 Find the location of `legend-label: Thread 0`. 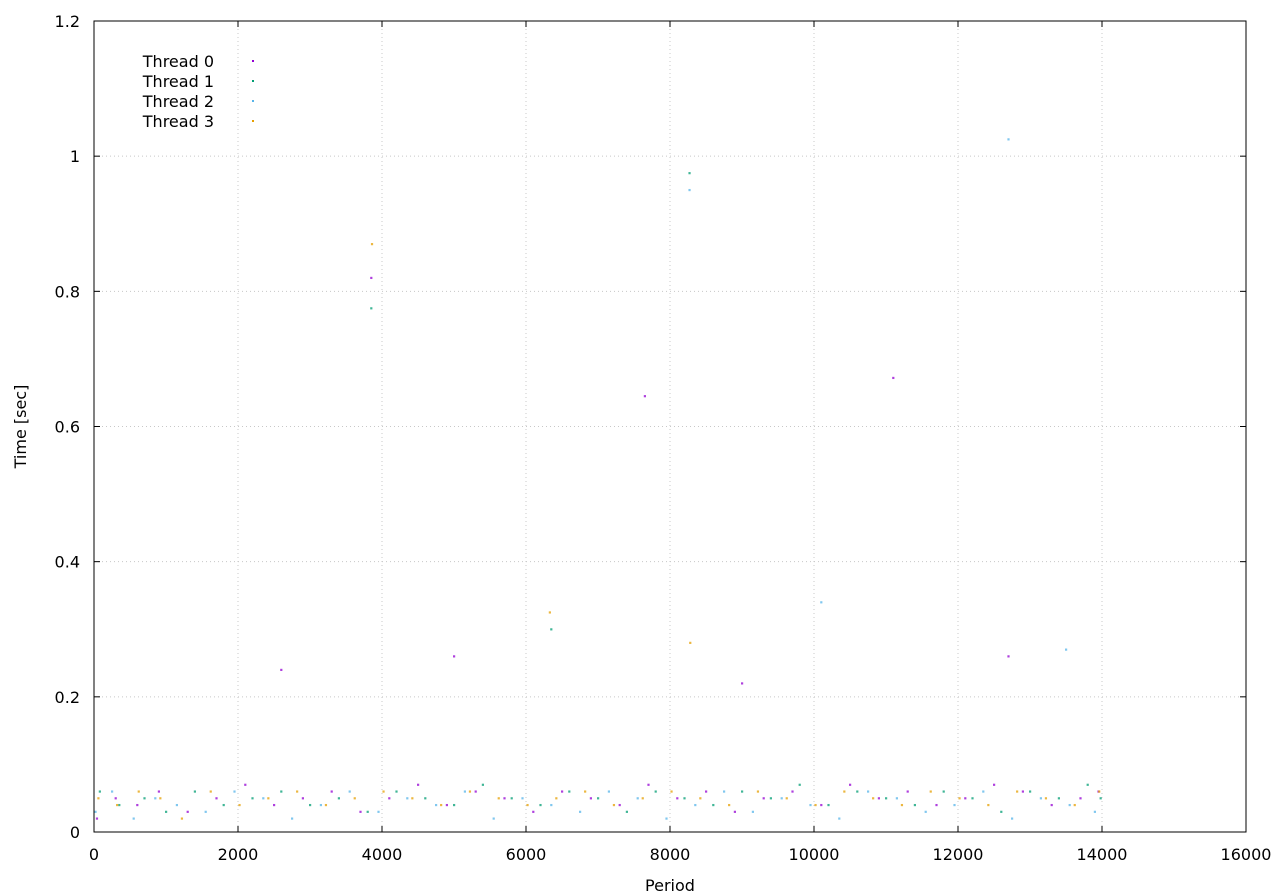

legend-label: Thread 0 is located at coordinates (178, 61).